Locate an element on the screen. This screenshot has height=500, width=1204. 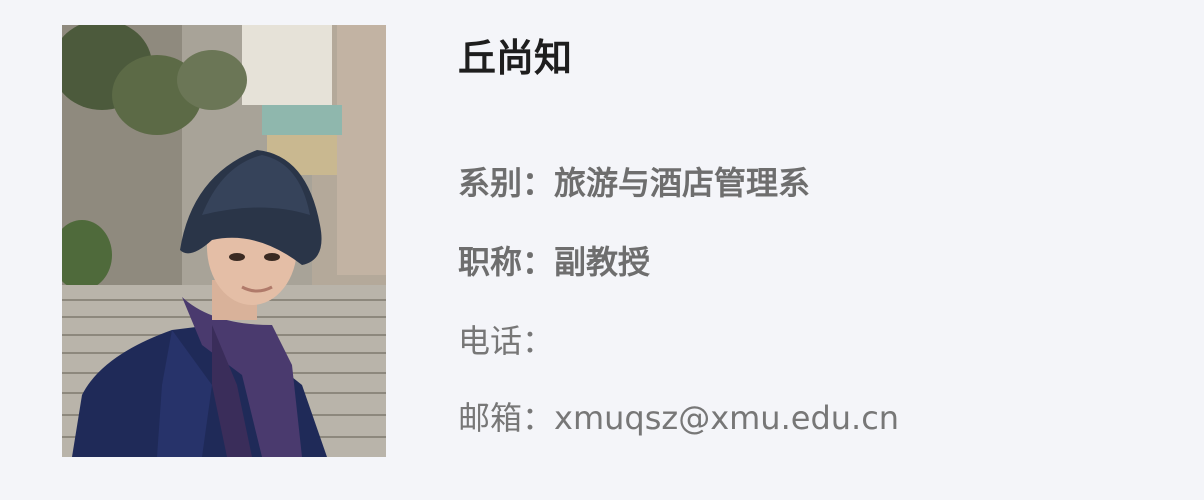
phone-row: 电话： is located at coordinates (506, 341).